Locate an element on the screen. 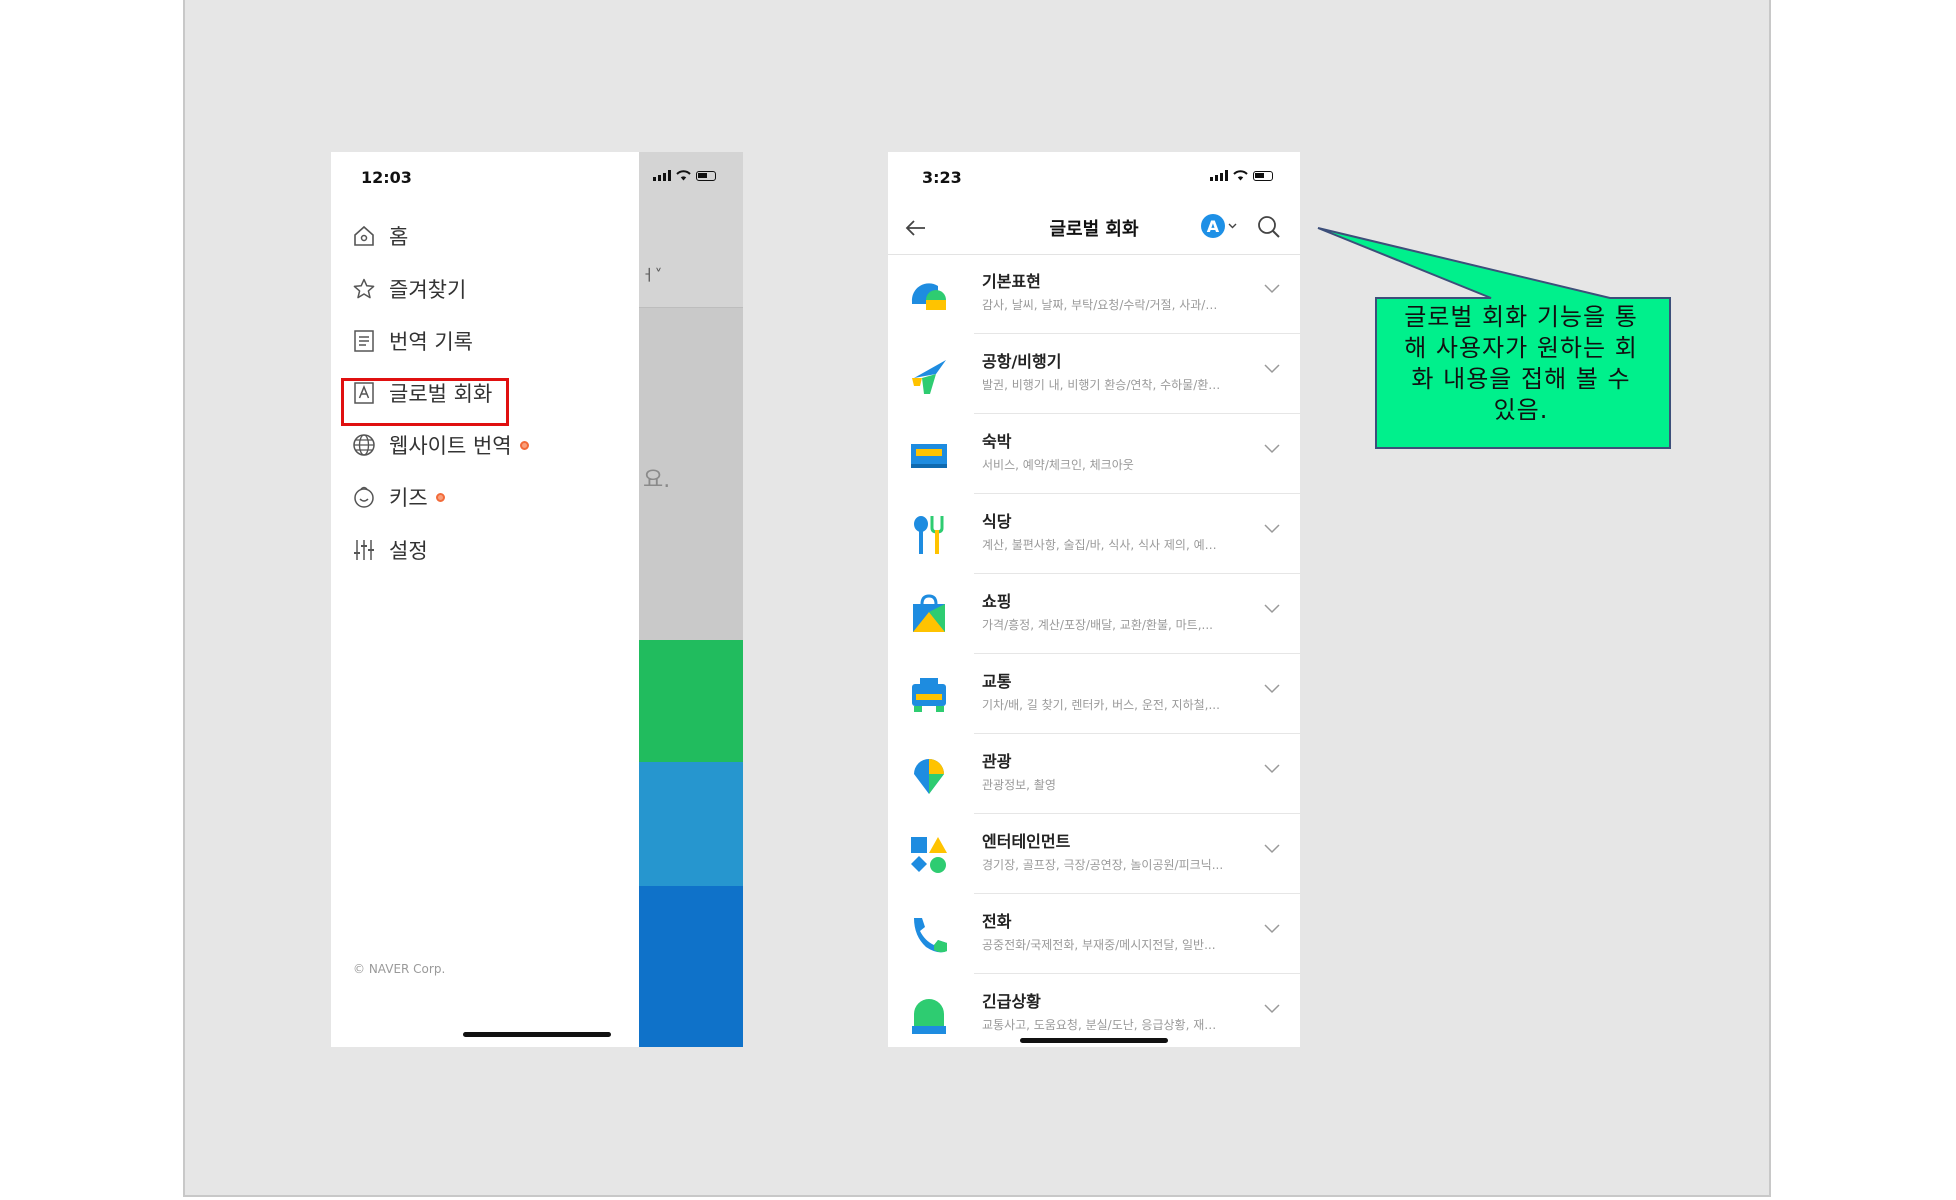 This screenshot has height=1200, width=1956. callout-line: 해 사용자가 원하는 회 is located at coordinates (1521, 348).